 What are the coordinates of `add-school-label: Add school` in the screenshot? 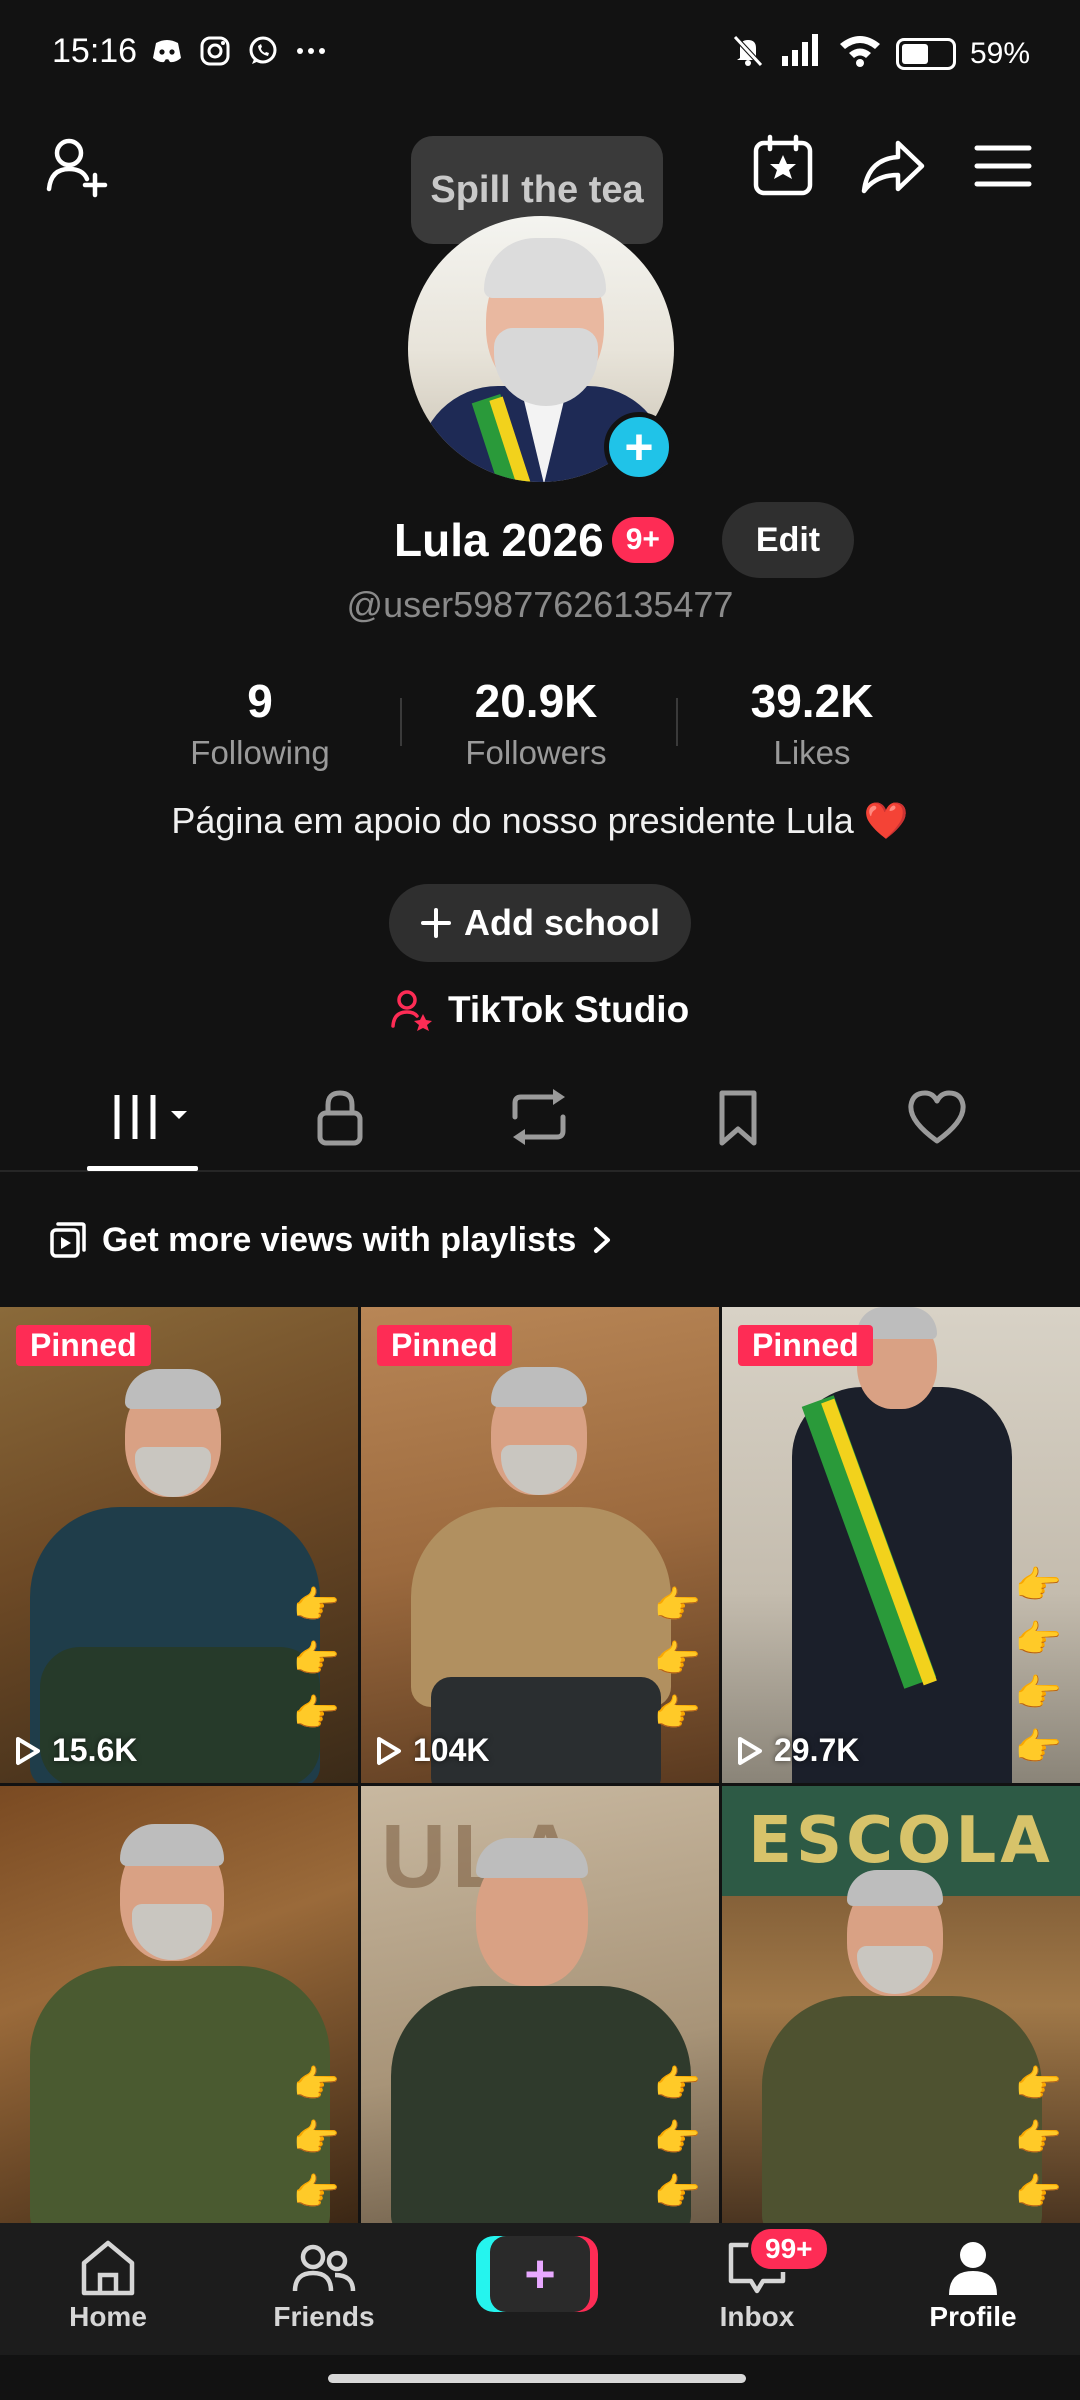 It's located at (562, 922).